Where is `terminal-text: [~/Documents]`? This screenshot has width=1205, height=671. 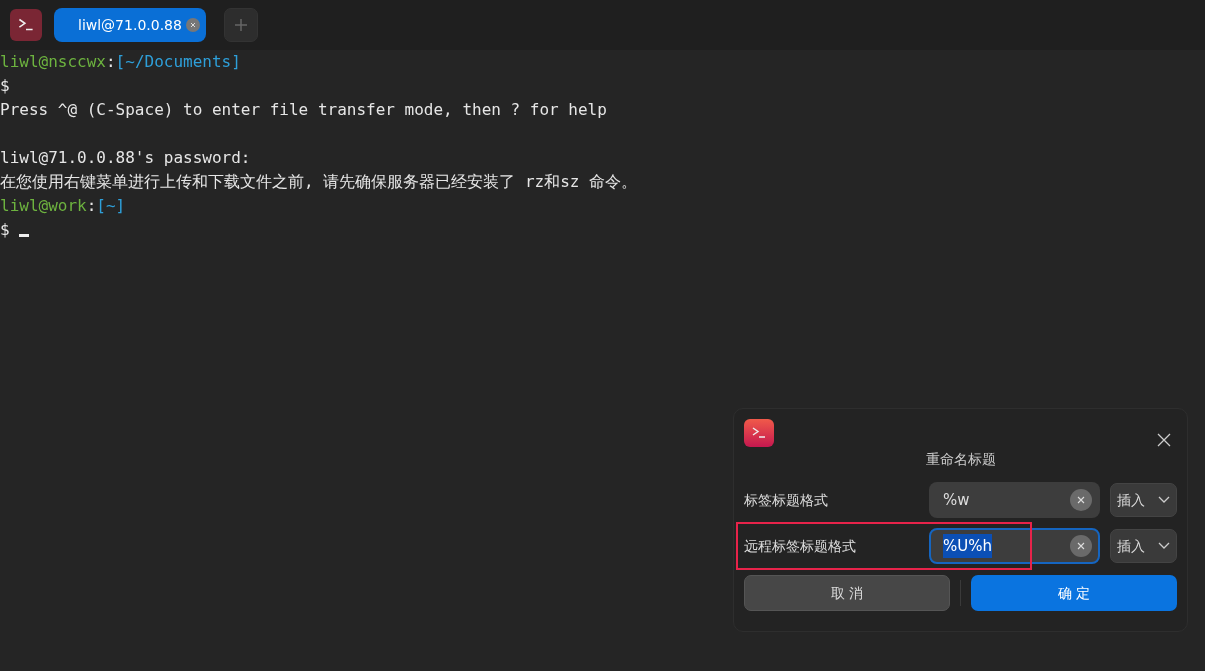
terminal-text: [~/Documents] is located at coordinates (178, 61).